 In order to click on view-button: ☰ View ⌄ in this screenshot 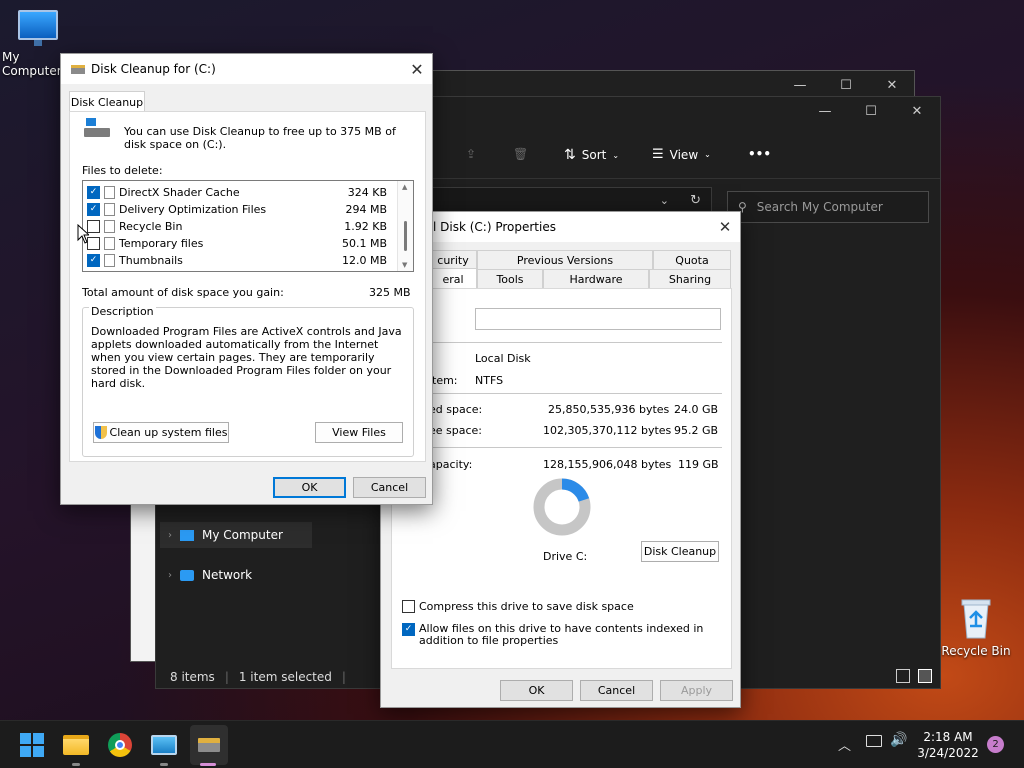, I will do `click(681, 154)`.